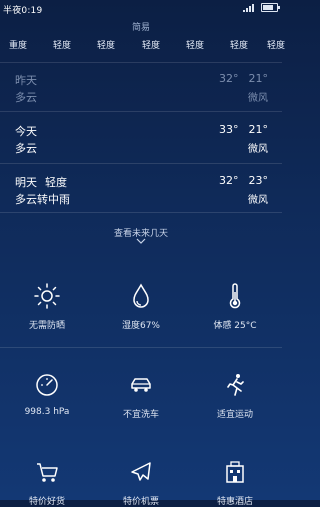  I want to click on day-condition: 多云转中雨, so click(42, 199).